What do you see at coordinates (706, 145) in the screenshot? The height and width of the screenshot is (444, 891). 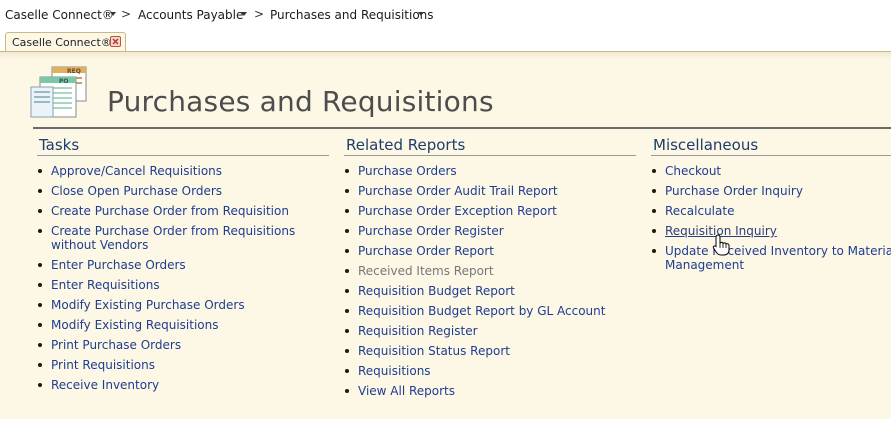 I see `miscellaneous-heading: Miscellaneous` at bounding box center [706, 145].